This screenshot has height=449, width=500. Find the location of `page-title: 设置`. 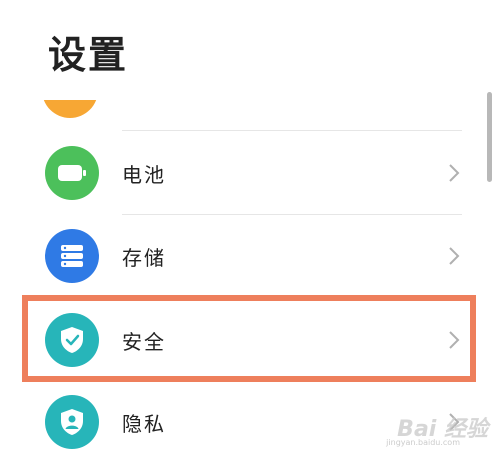

page-title: 设置 is located at coordinates (88, 55).